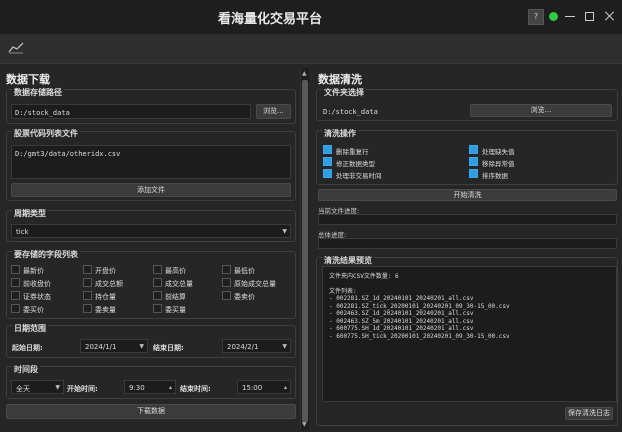 Image resolution: width=622 pixels, height=432 pixels. I want to click on add-file-button: 添加文件, so click(151, 190).